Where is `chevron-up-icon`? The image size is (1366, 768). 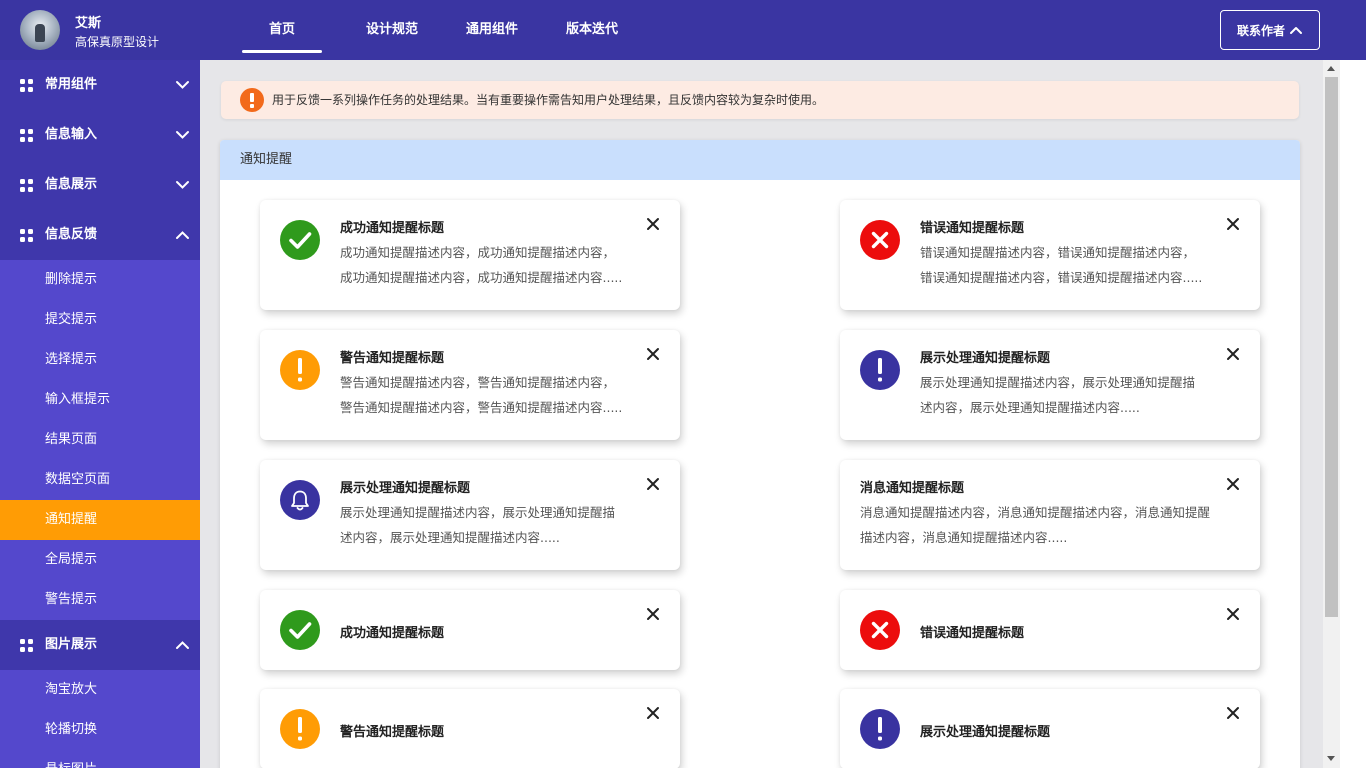
chevron-up-icon is located at coordinates (1296, 30).